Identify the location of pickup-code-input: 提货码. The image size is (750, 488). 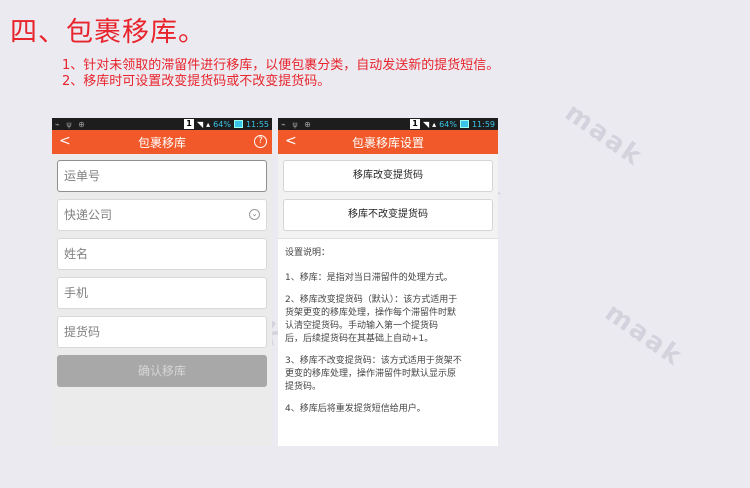
(162, 332).